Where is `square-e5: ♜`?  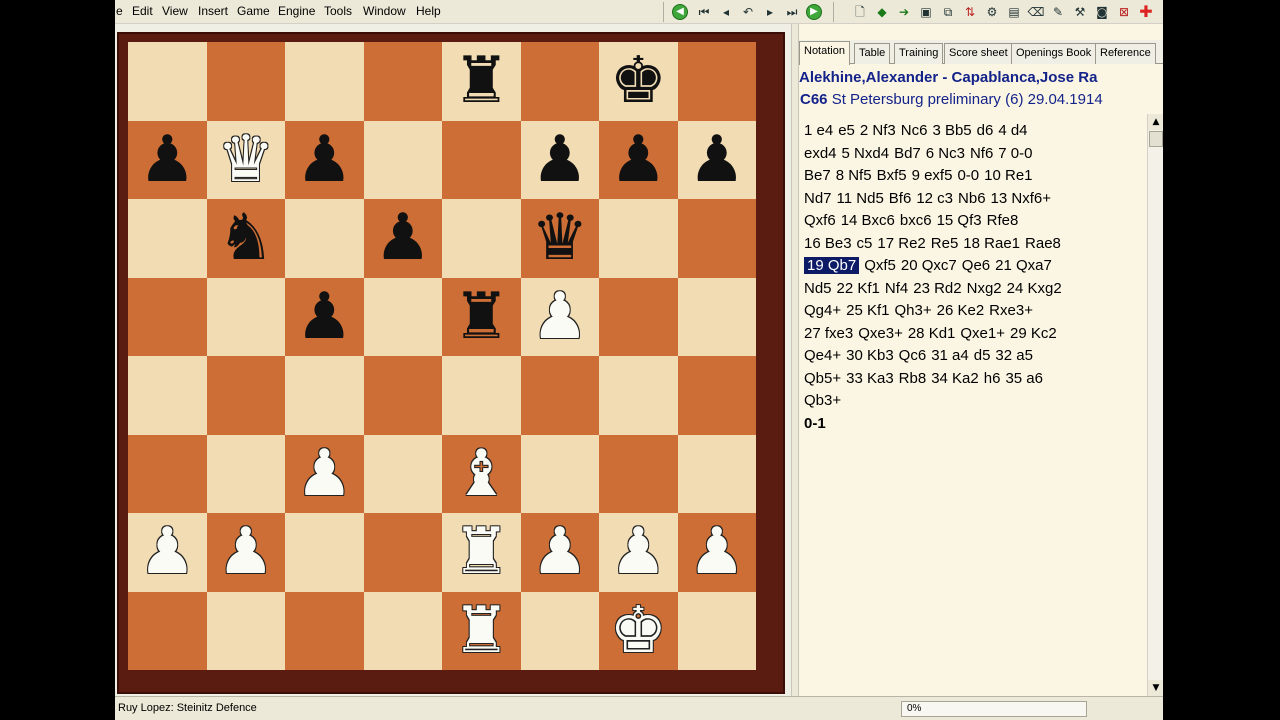 square-e5: ♜ is located at coordinates (481, 317).